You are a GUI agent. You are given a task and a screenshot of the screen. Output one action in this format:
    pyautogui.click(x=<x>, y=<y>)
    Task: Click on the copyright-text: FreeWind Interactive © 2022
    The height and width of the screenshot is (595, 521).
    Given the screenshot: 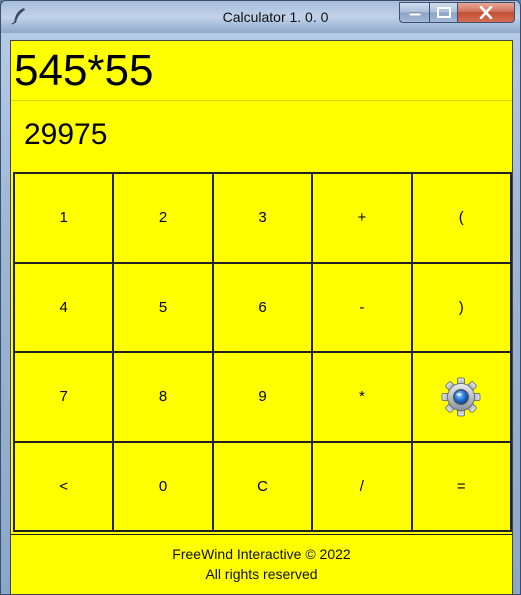 What is the action you would take?
    pyautogui.click(x=261, y=554)
    